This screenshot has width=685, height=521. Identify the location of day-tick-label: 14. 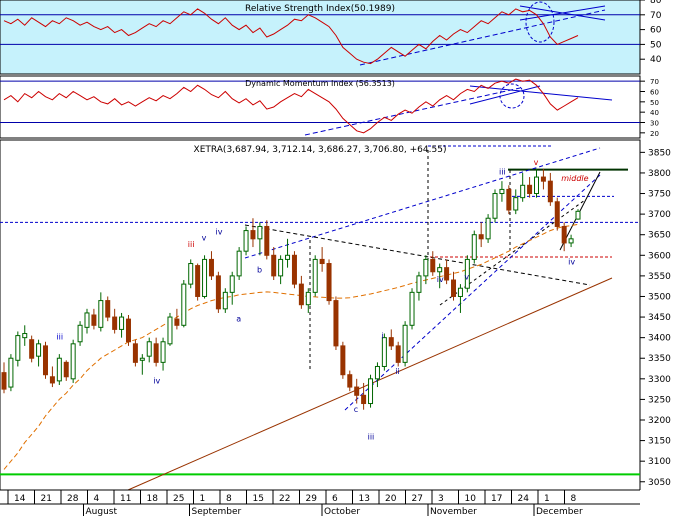
(20, 499).